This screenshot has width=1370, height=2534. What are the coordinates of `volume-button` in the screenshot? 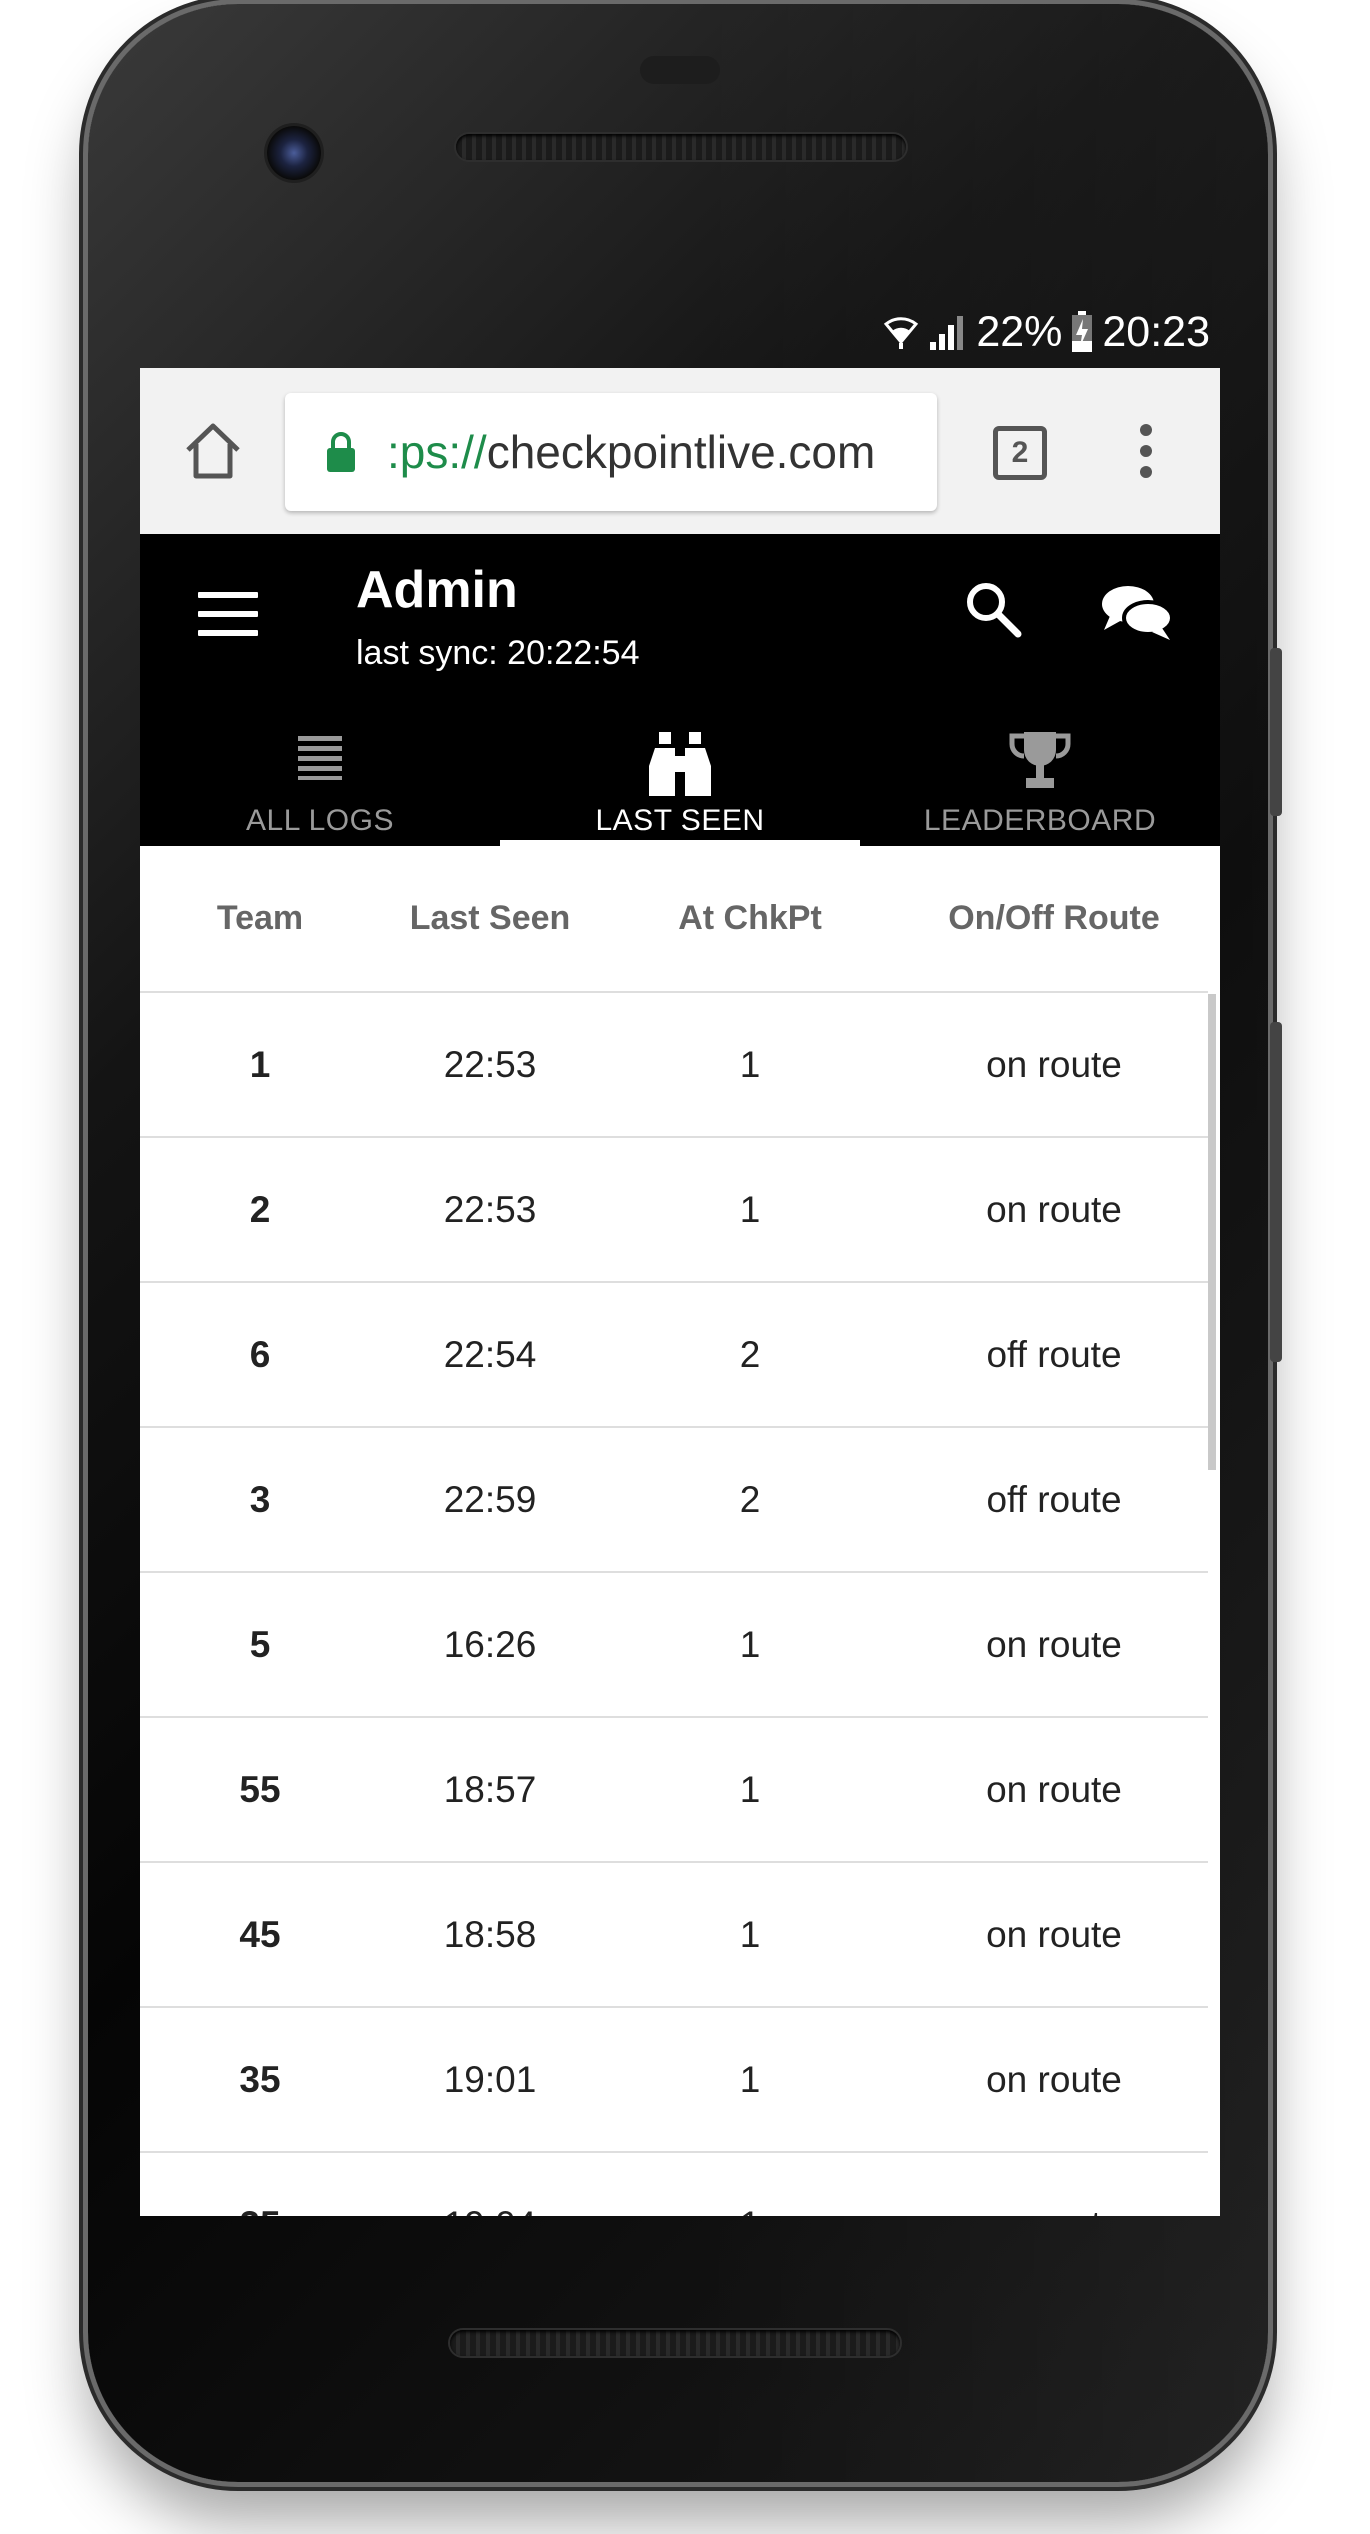 It's located at (1276, 1192).